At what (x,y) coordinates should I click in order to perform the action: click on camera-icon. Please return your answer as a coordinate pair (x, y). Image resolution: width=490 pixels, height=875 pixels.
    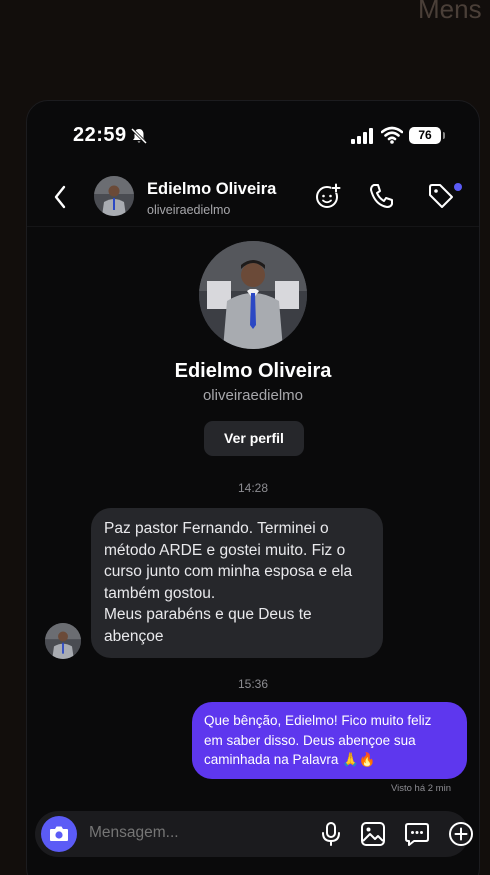
    Looking at the image, I should click on (59, 833).